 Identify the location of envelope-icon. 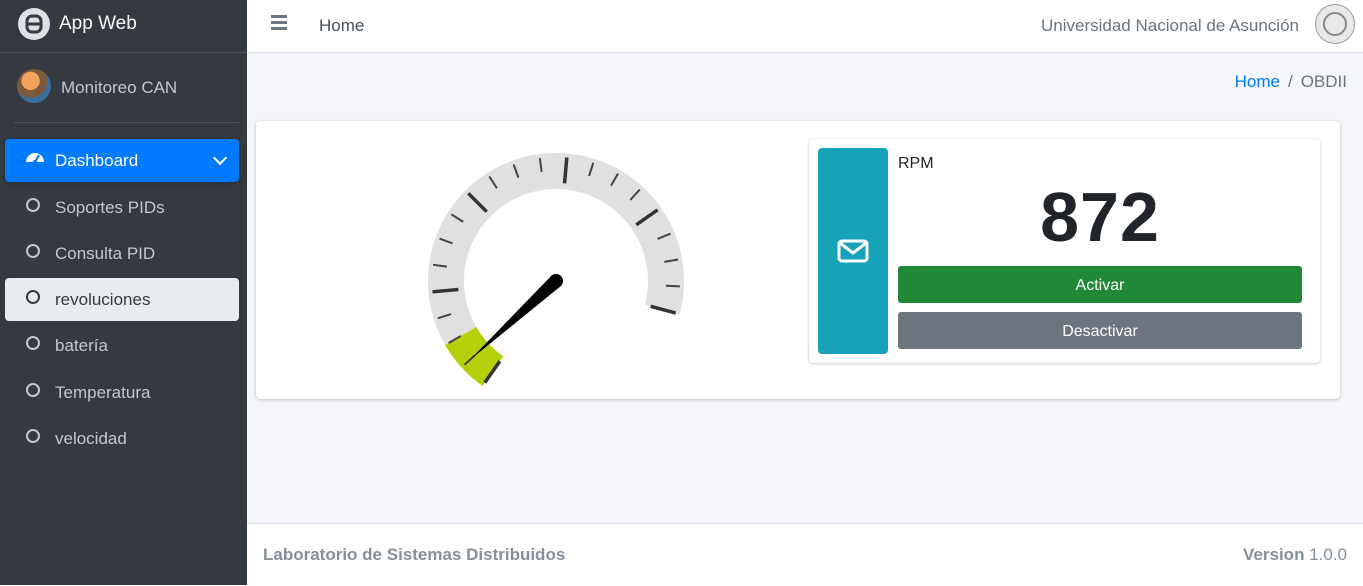
(853, 251).